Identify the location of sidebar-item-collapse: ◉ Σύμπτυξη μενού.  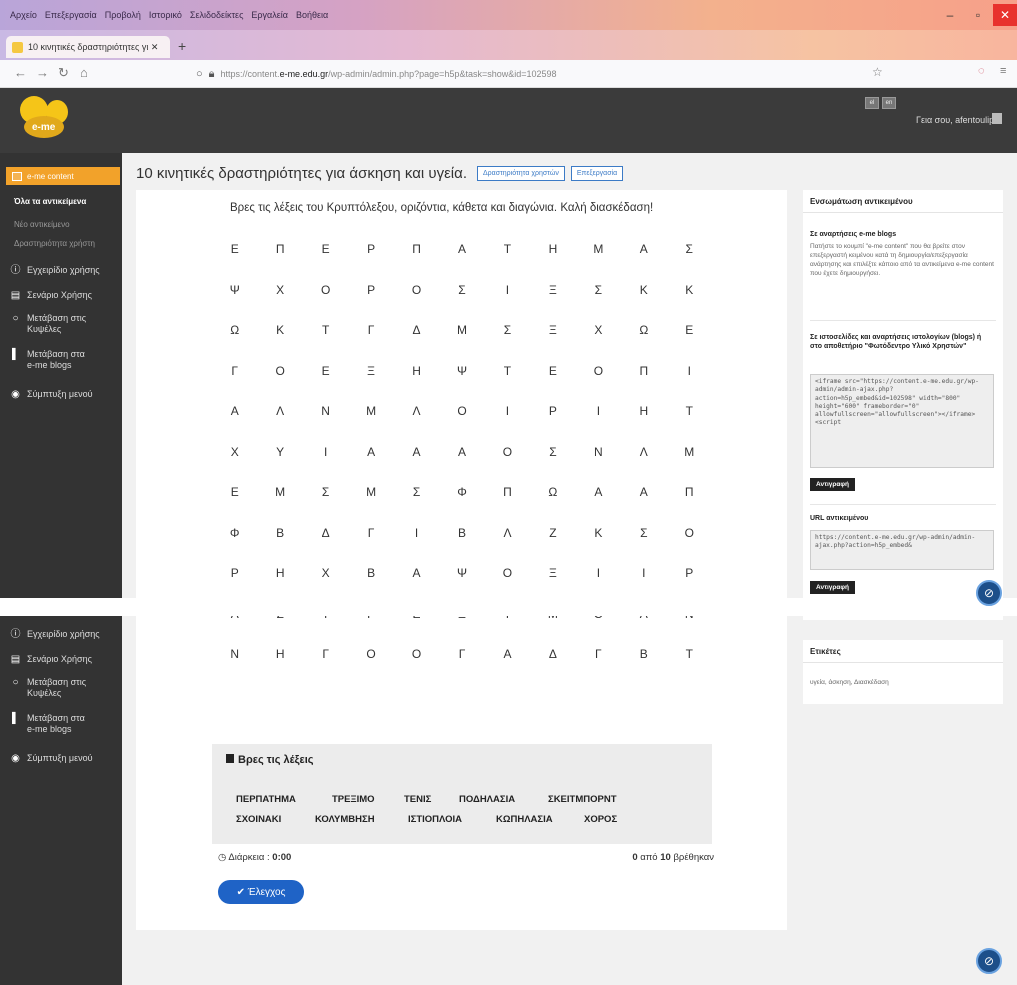
(51, 758).